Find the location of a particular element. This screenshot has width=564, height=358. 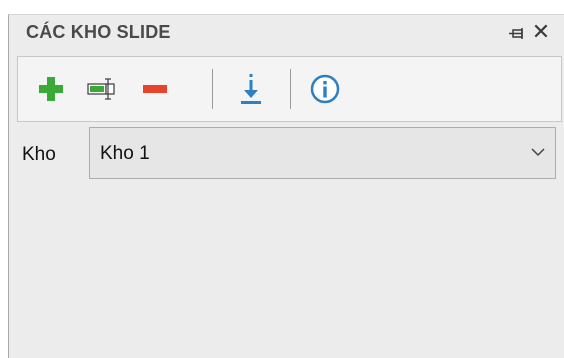

library-select: Kho 1 is located at coordinates (322, 153).